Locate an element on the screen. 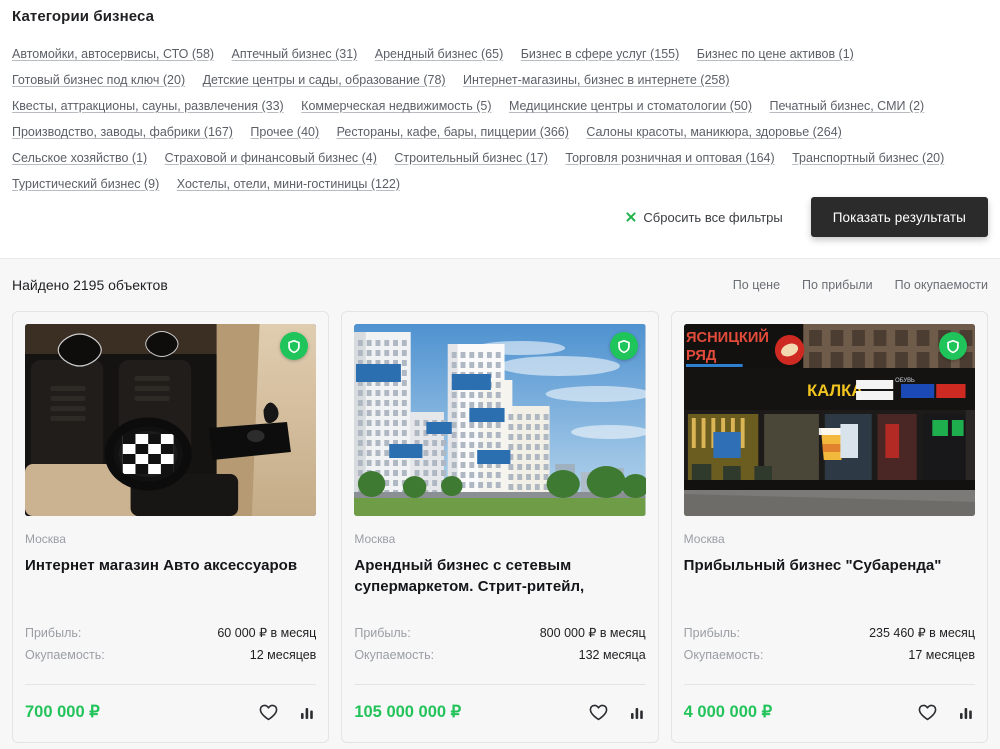 The image size is (1000, 749). svg-text: КАЛКА is located at coordinates (835, 390).